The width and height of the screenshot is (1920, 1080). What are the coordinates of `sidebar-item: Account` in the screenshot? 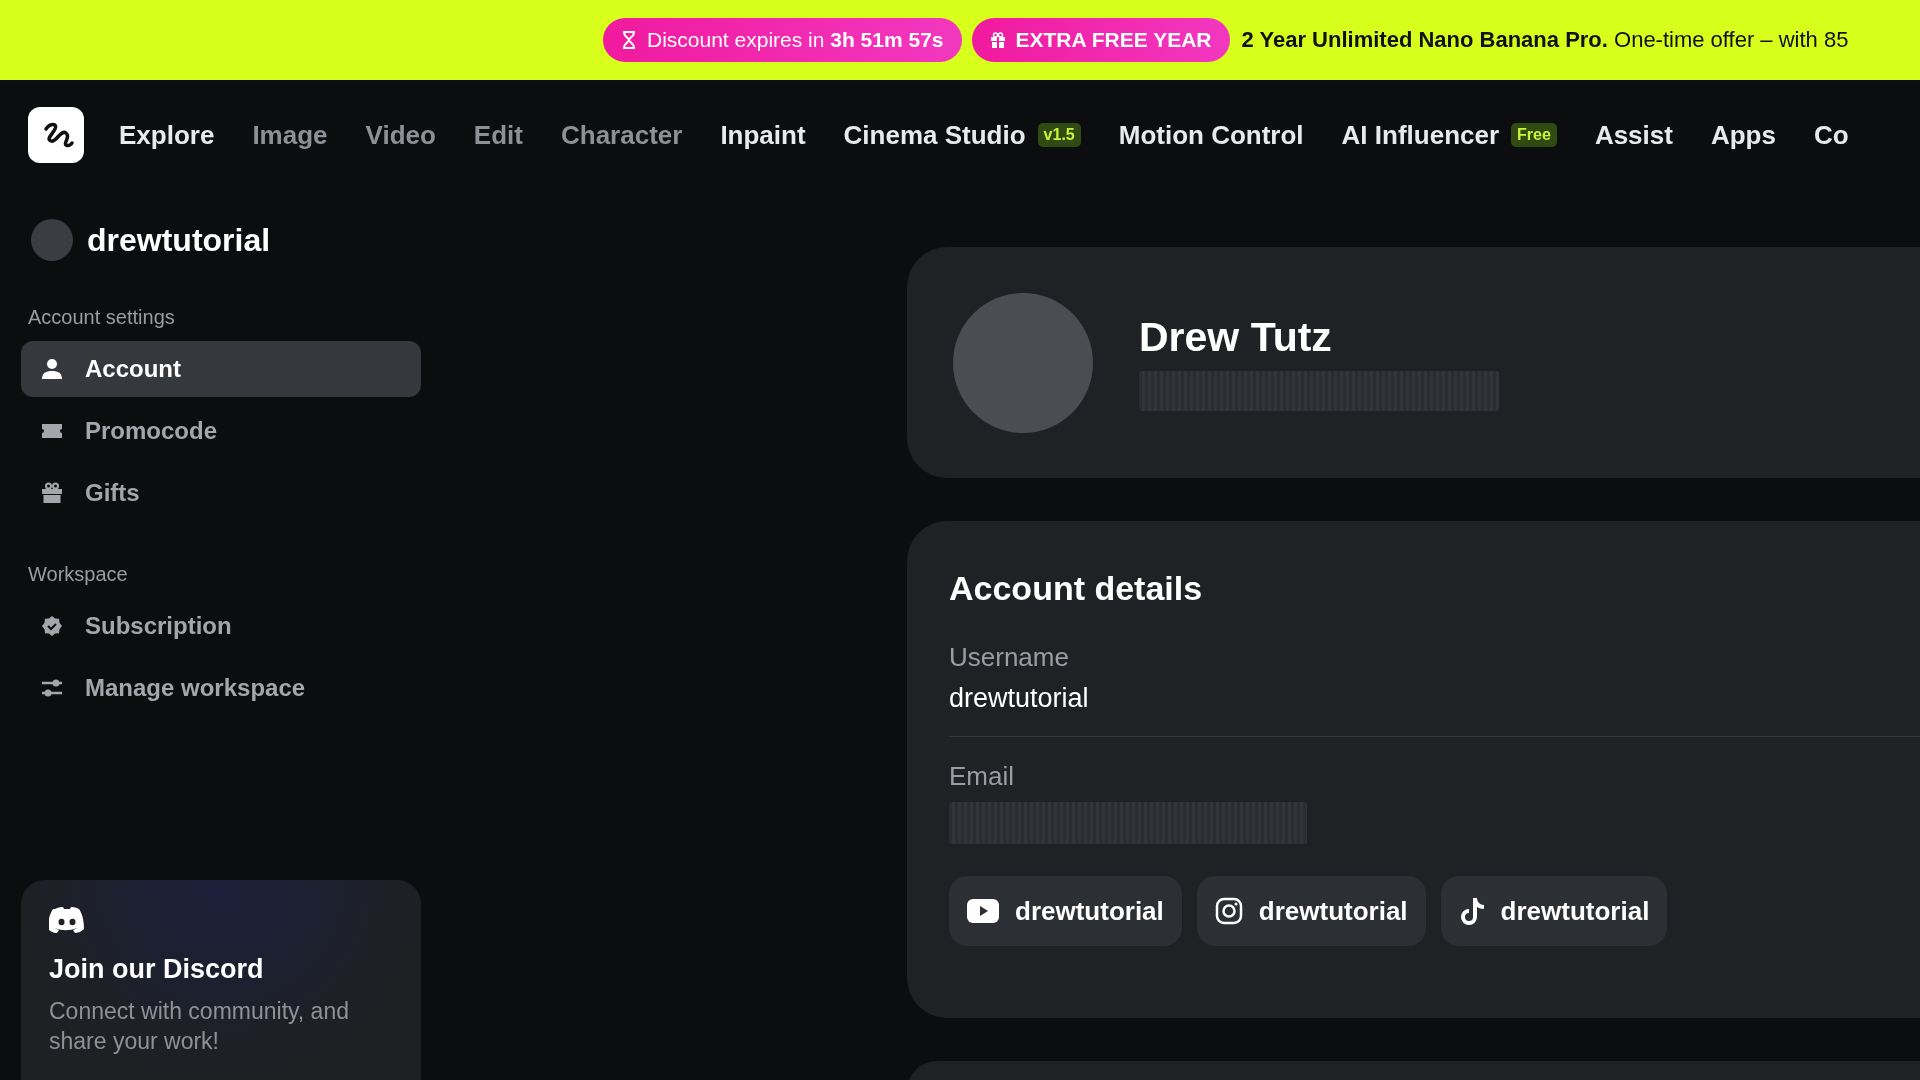 It's located at (221, 369).